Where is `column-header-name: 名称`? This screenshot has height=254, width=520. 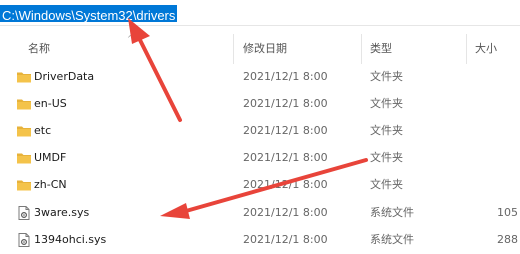
column-header-name: 名称 is located at coordinates (39, 49).